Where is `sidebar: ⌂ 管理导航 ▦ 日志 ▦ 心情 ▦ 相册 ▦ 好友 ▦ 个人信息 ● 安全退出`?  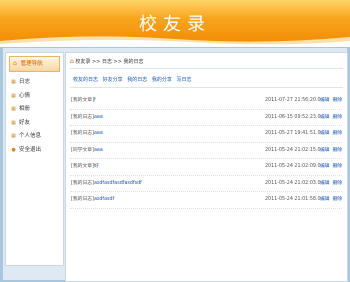 sidebar: ⌂ 管理导航 ▦ 日志 ▦ 心情 ▦ 相册 ▦ 好友 ▦ 个人信息 ● 安全退出 is located at coordinates (34, 159).